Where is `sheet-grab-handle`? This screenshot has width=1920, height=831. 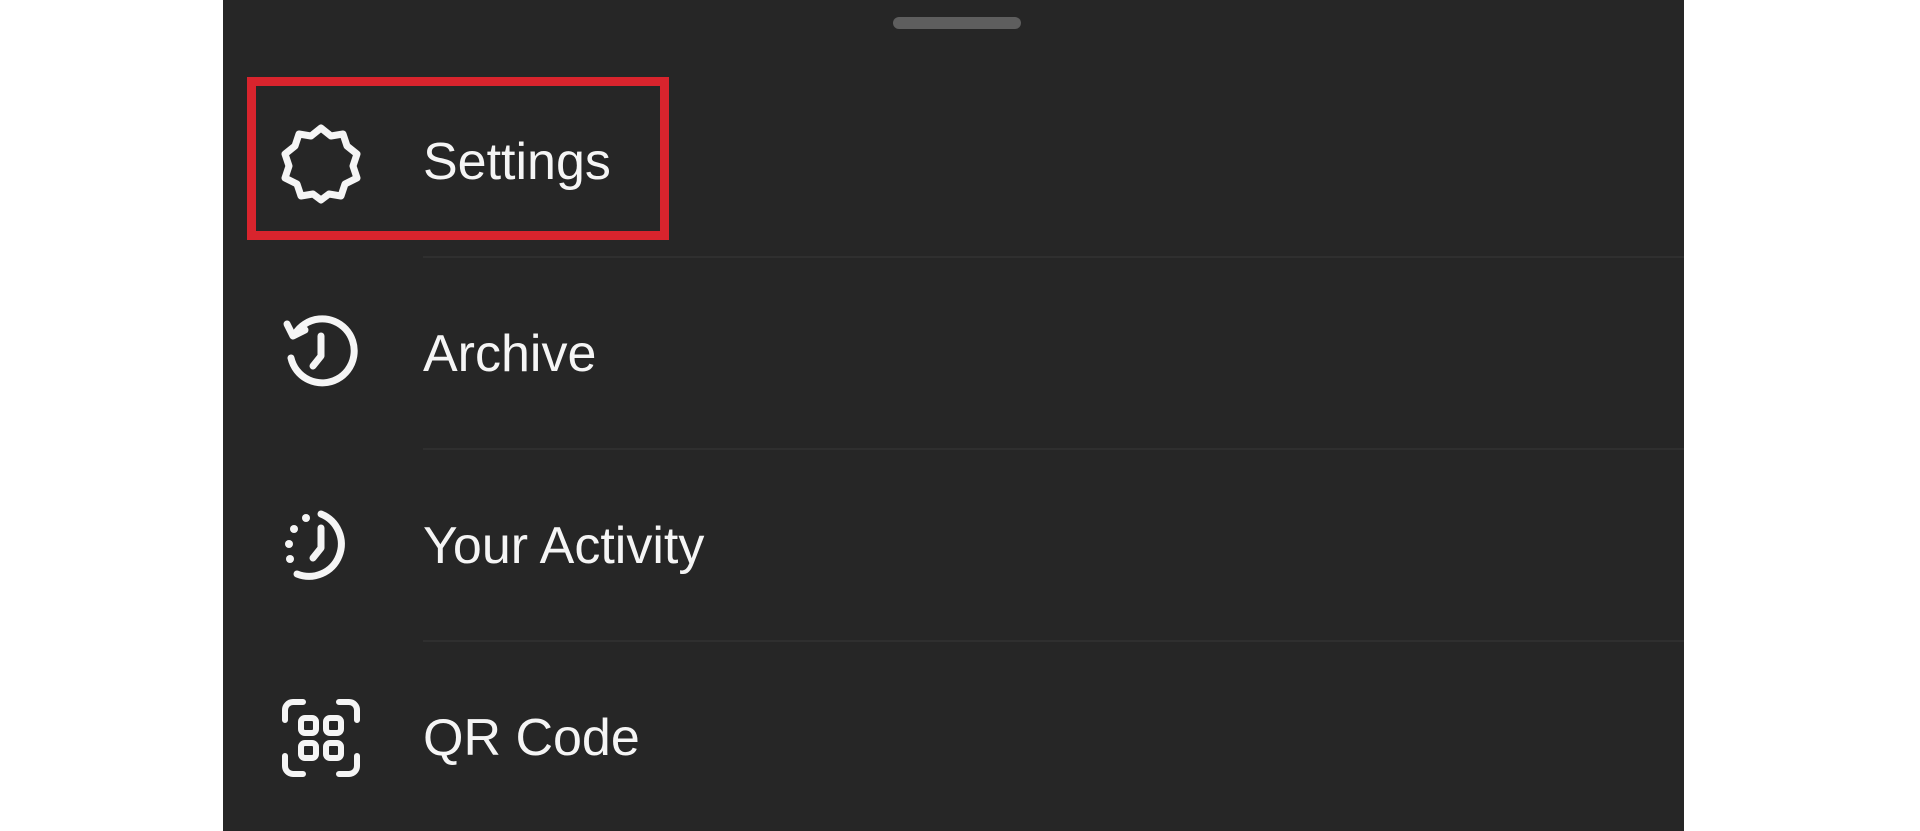
sheet-grab-handle is located at coordinates (957, 23).